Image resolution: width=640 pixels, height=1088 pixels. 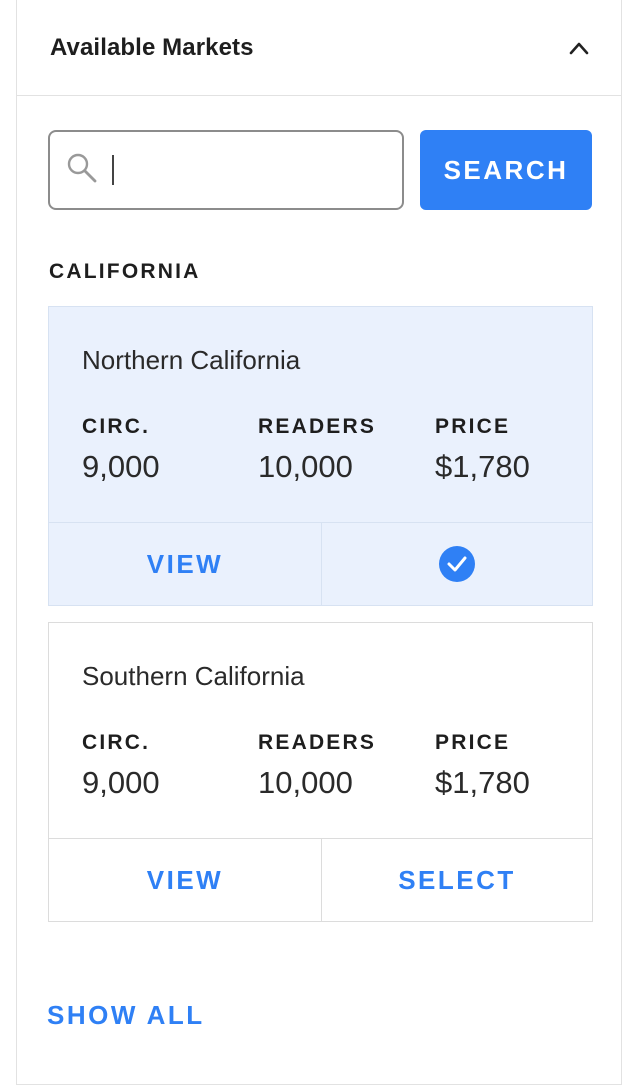 What do you see at coordinates (579, 48) in the screenshot?
I see `chevron-up-icon` at bounding box center [579, 48].